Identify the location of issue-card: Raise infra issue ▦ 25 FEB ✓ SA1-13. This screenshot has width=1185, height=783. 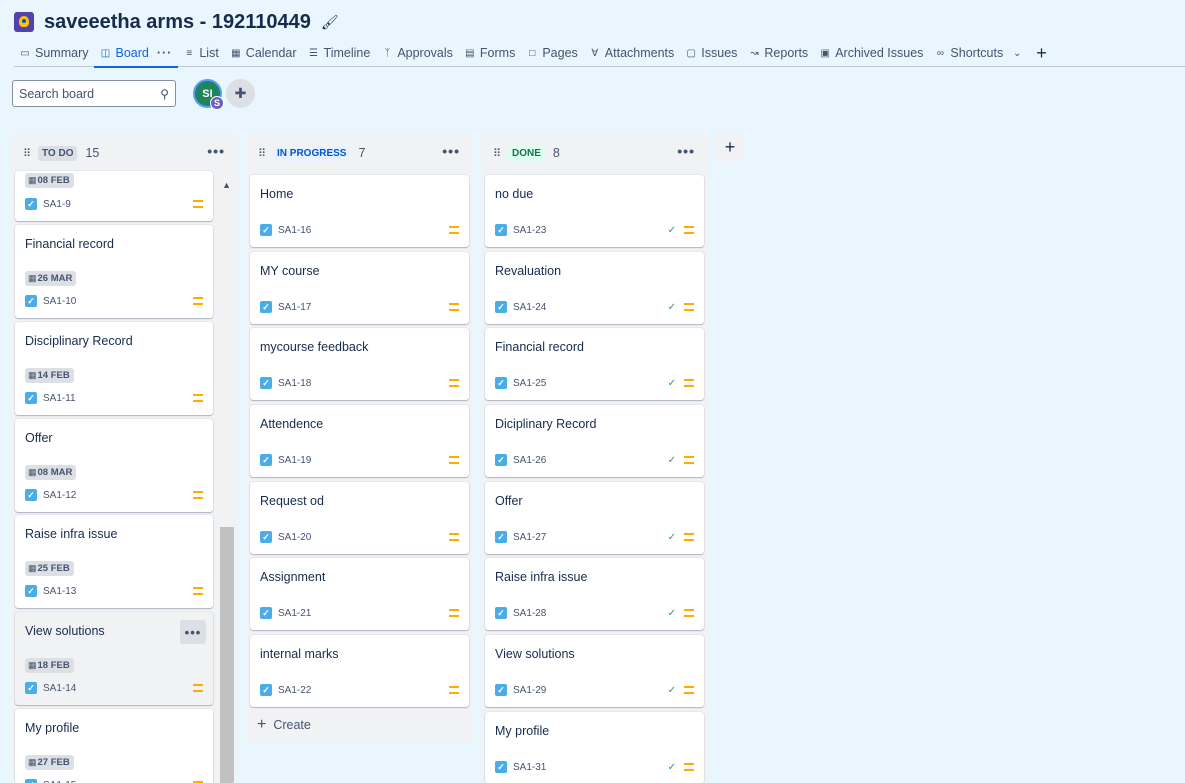
(114, 561).